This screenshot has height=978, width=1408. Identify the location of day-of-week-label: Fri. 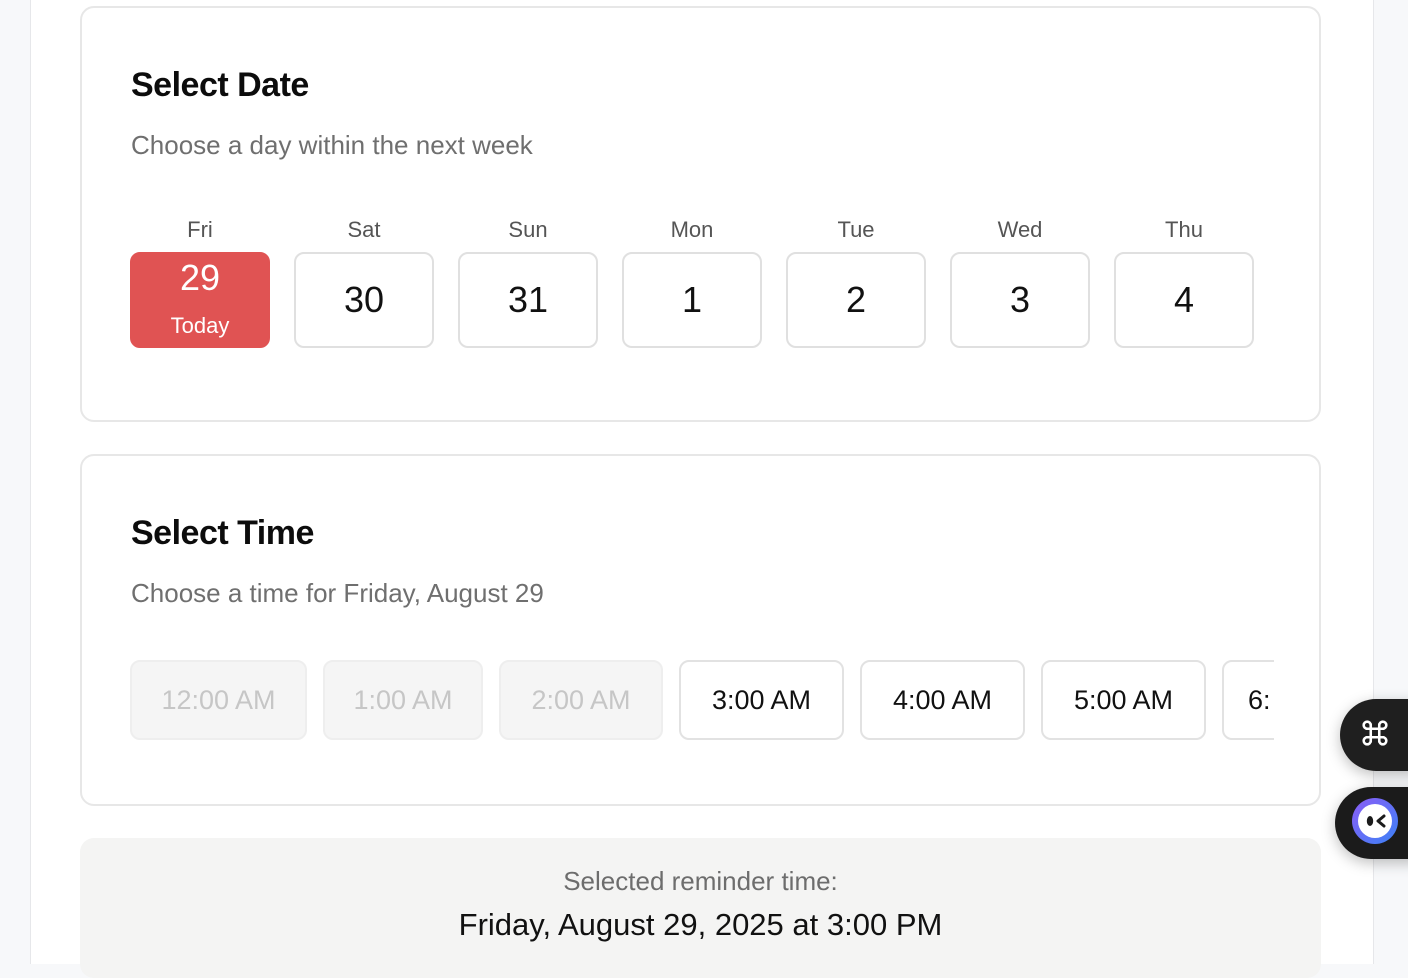
(200, 229).